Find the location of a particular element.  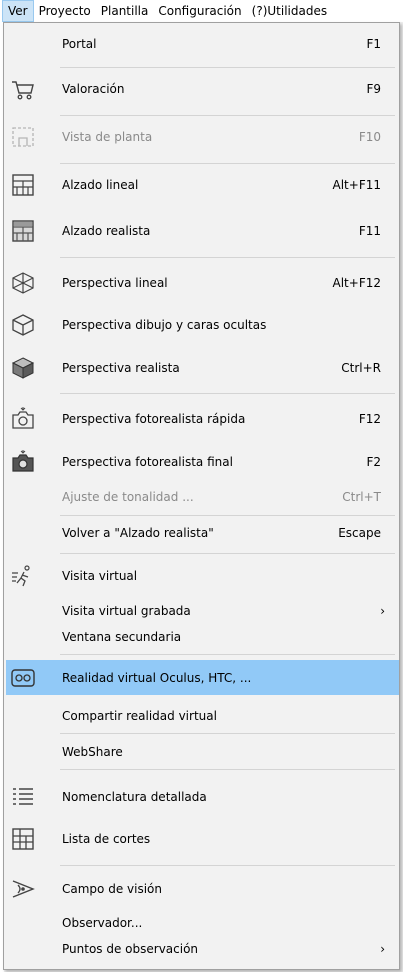

field-of-view-icon is located at coordinates (23, 889).